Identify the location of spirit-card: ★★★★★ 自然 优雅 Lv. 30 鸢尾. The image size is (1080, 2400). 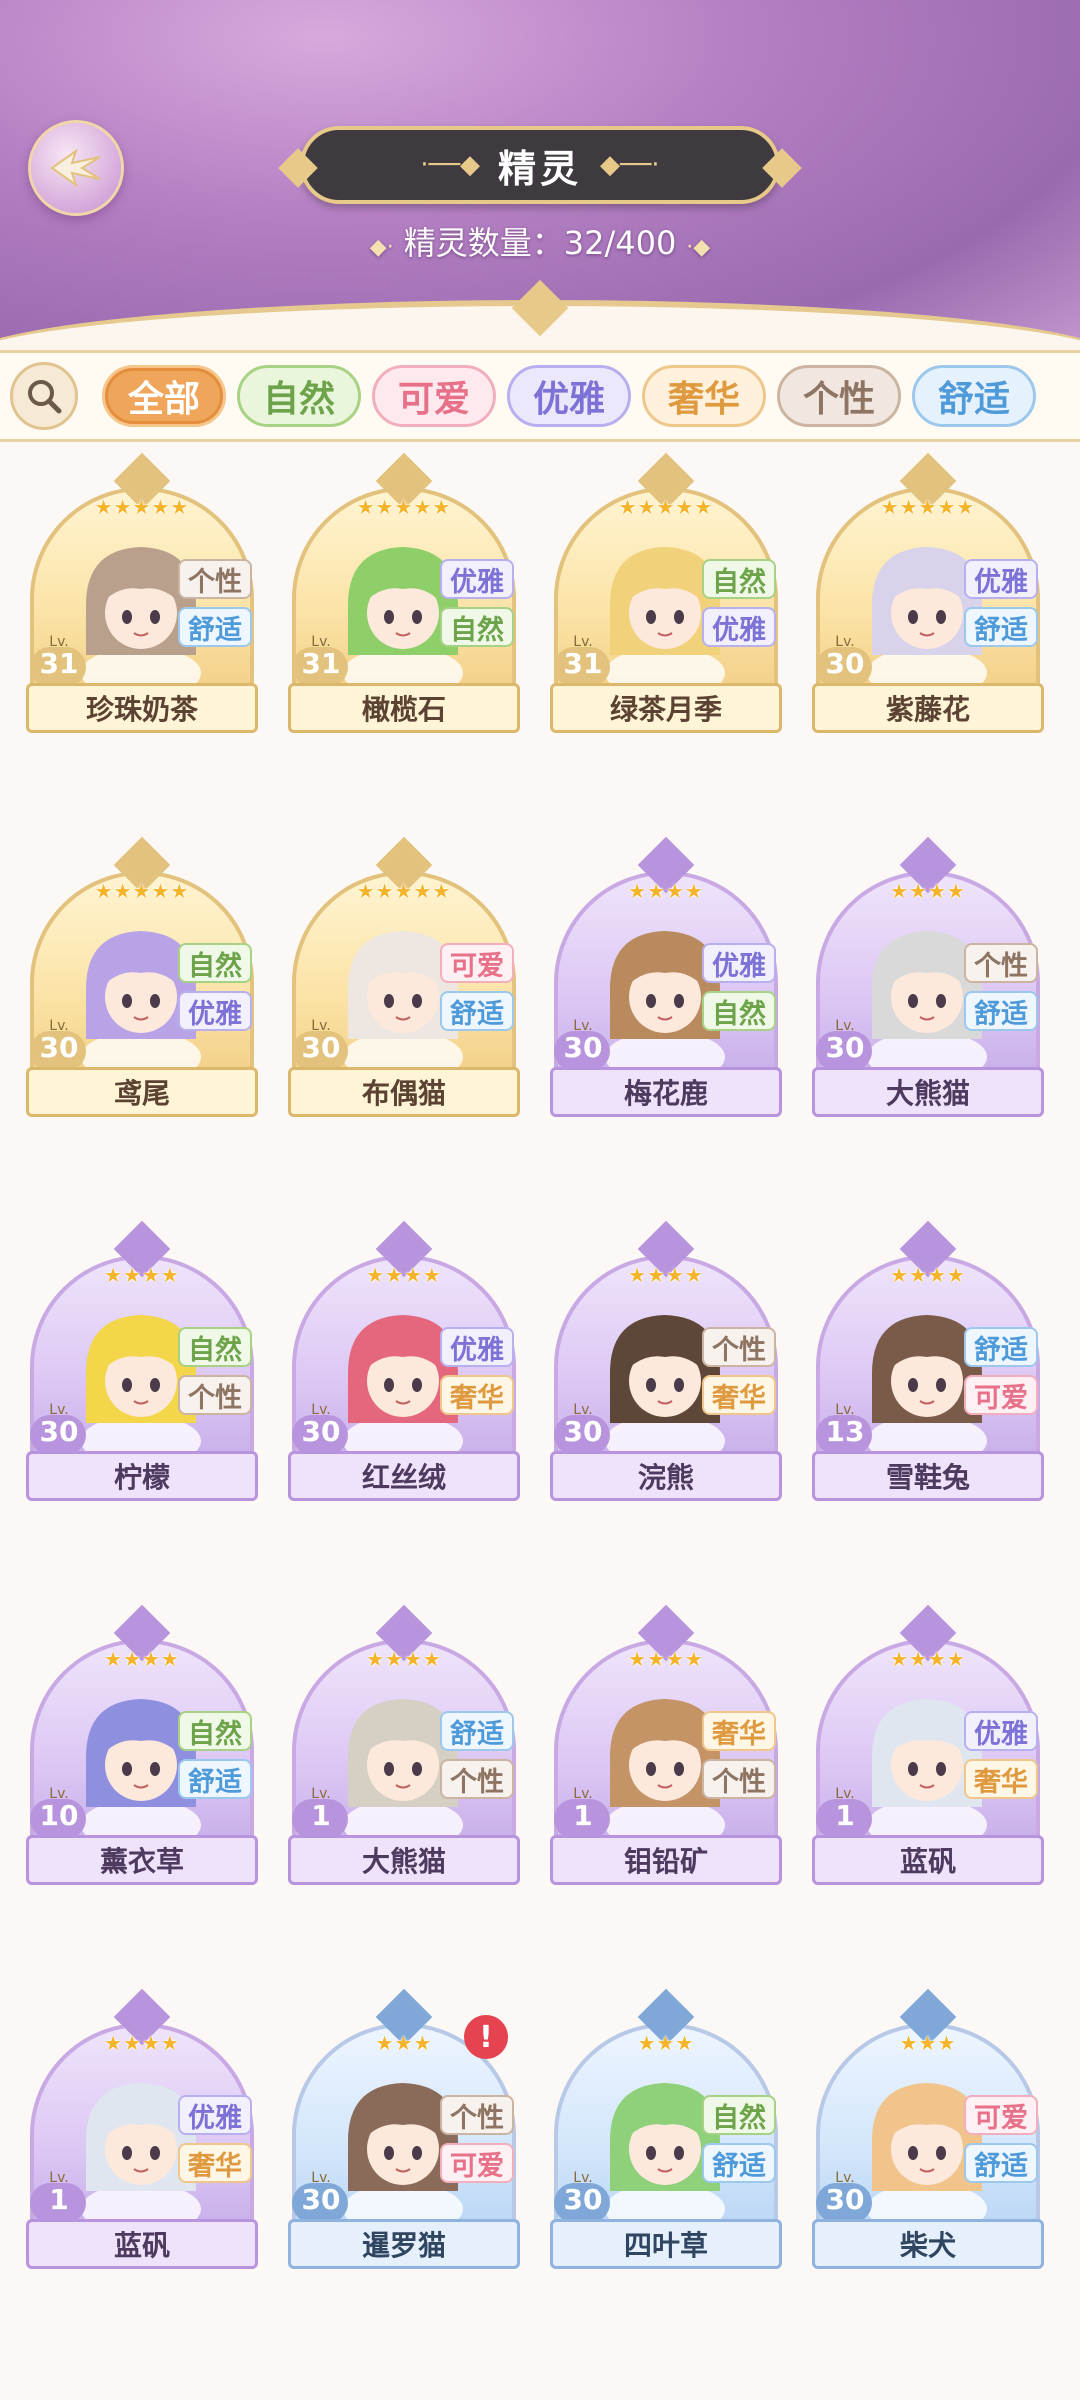
(142, 976).